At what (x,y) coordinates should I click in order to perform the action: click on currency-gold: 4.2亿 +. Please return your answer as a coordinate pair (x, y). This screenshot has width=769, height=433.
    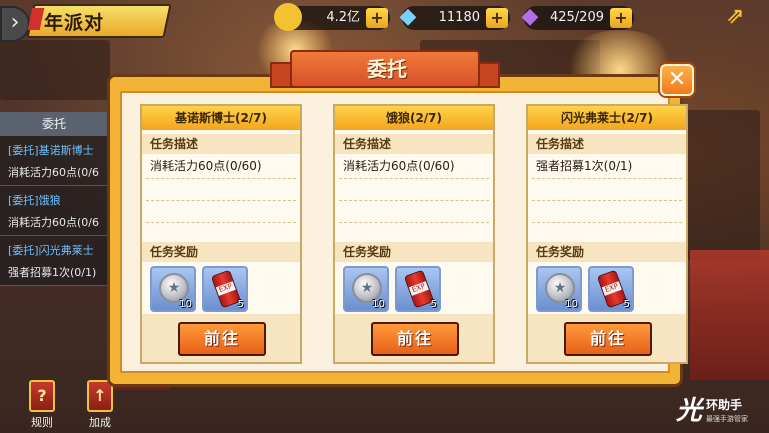
    Looking at the image, I should click on (332, 17).